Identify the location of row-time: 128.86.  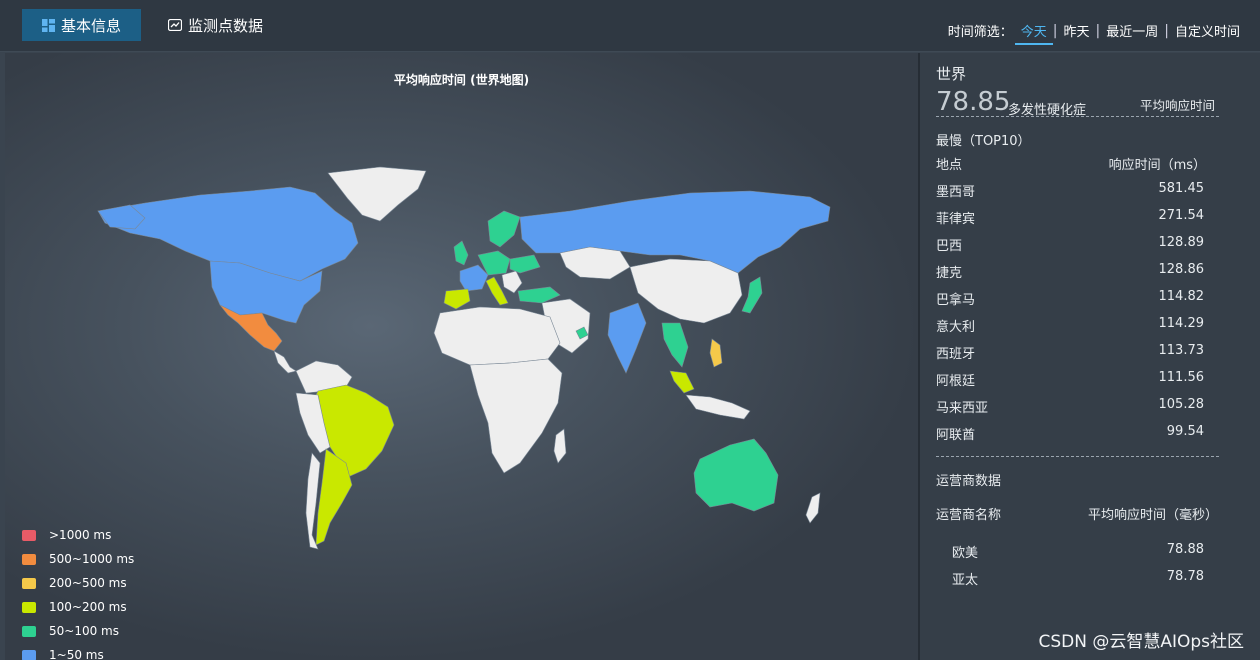
(1181, 269).